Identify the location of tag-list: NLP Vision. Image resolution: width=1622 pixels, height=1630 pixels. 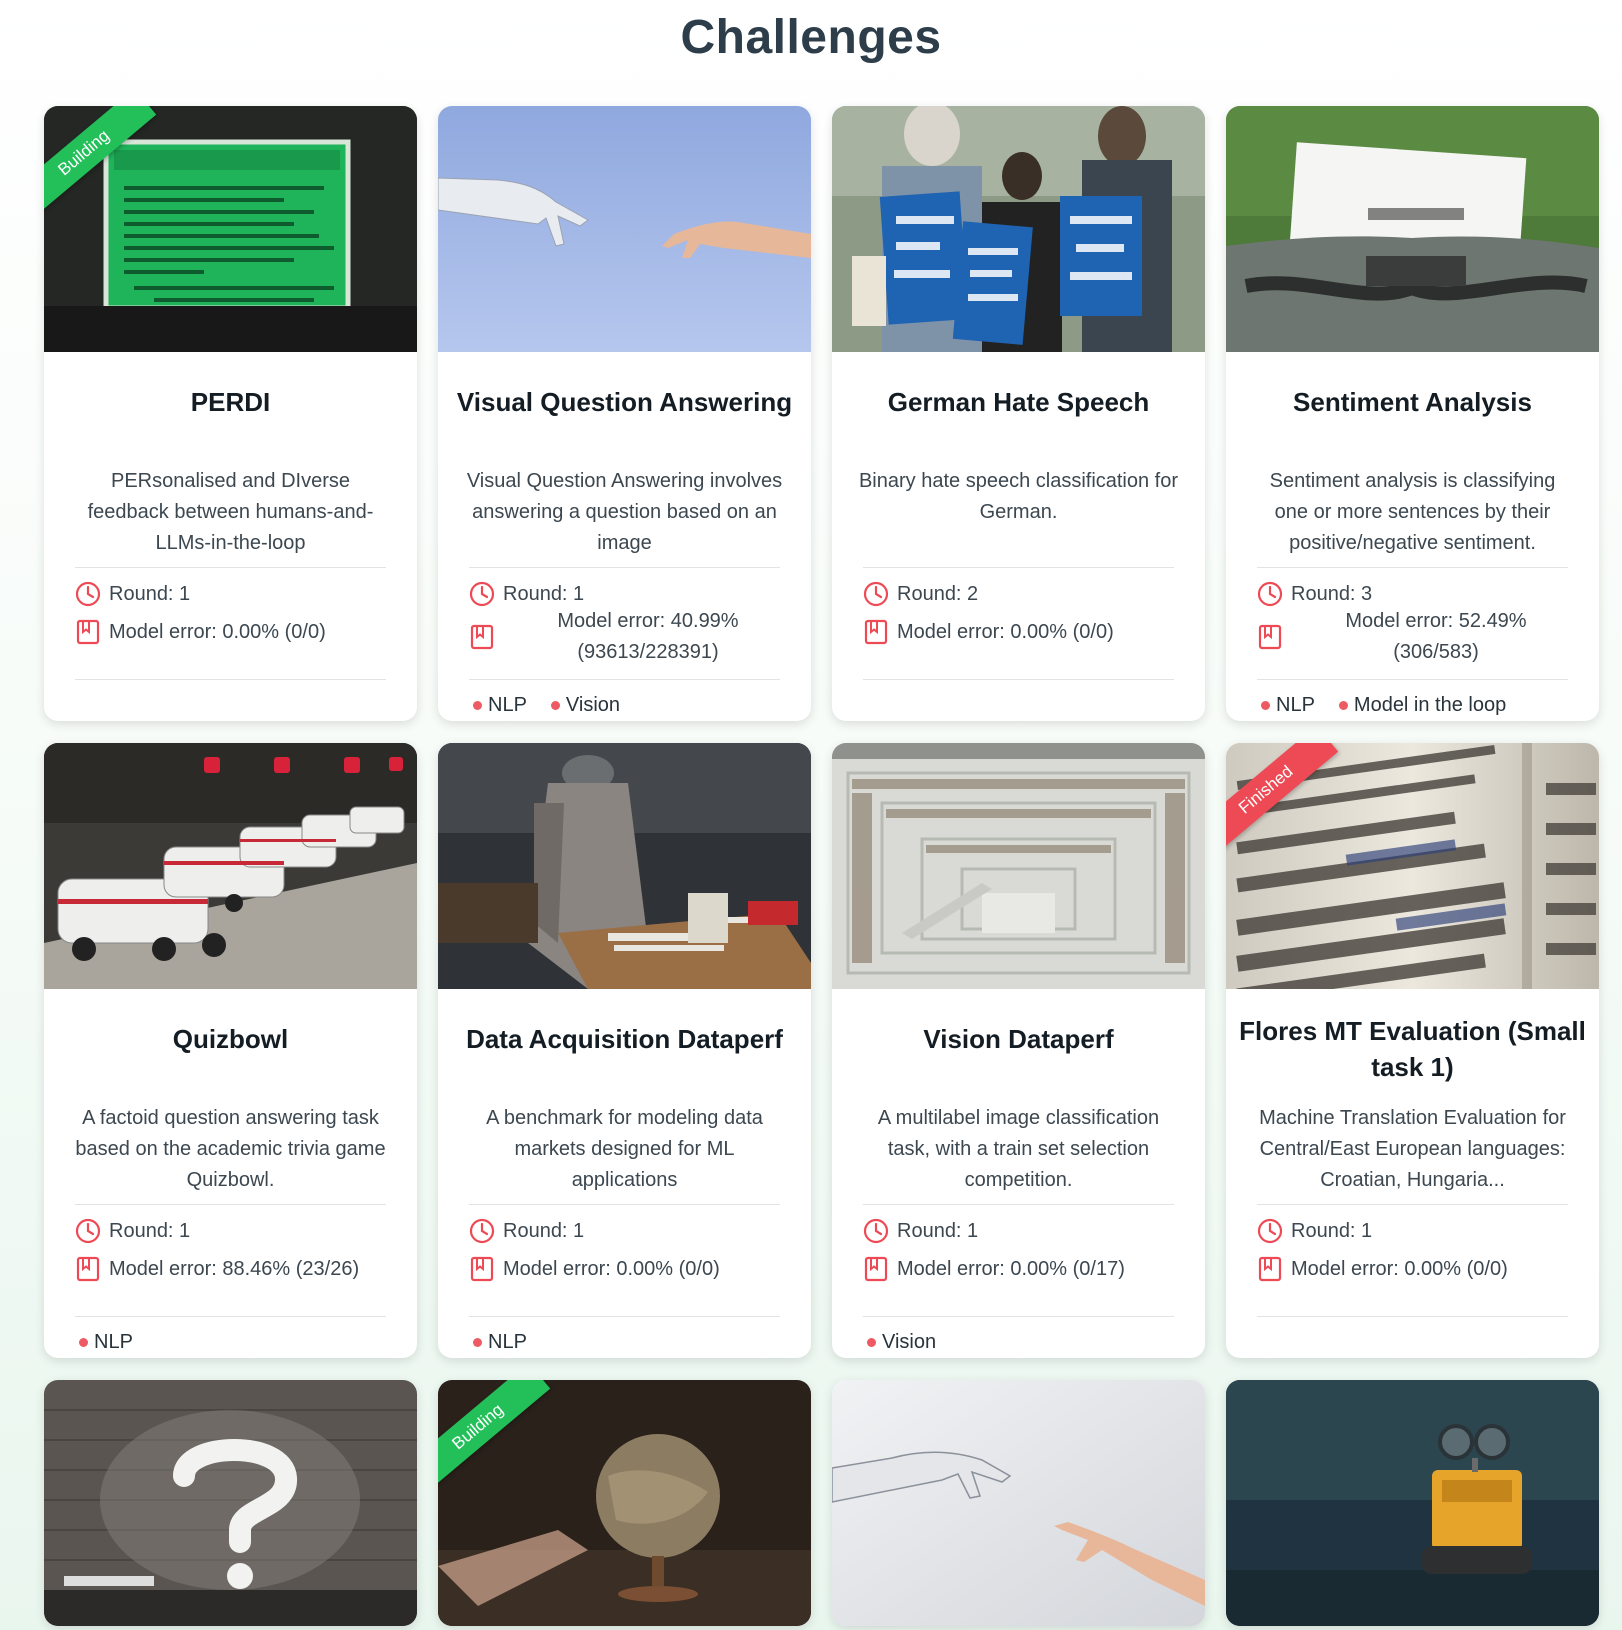
(558, 705).